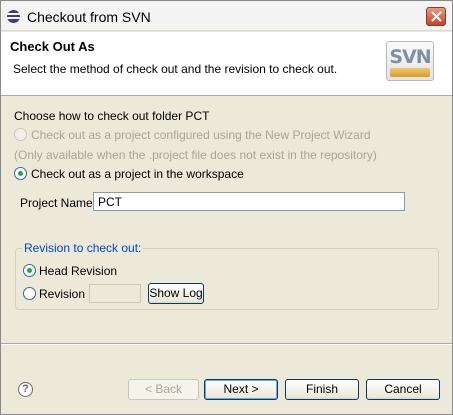 This screenshot has height=415, width=453. Describe the element at coordinates (52, 46) in the screenshot. I see `page-title: Check Out As` at that location.